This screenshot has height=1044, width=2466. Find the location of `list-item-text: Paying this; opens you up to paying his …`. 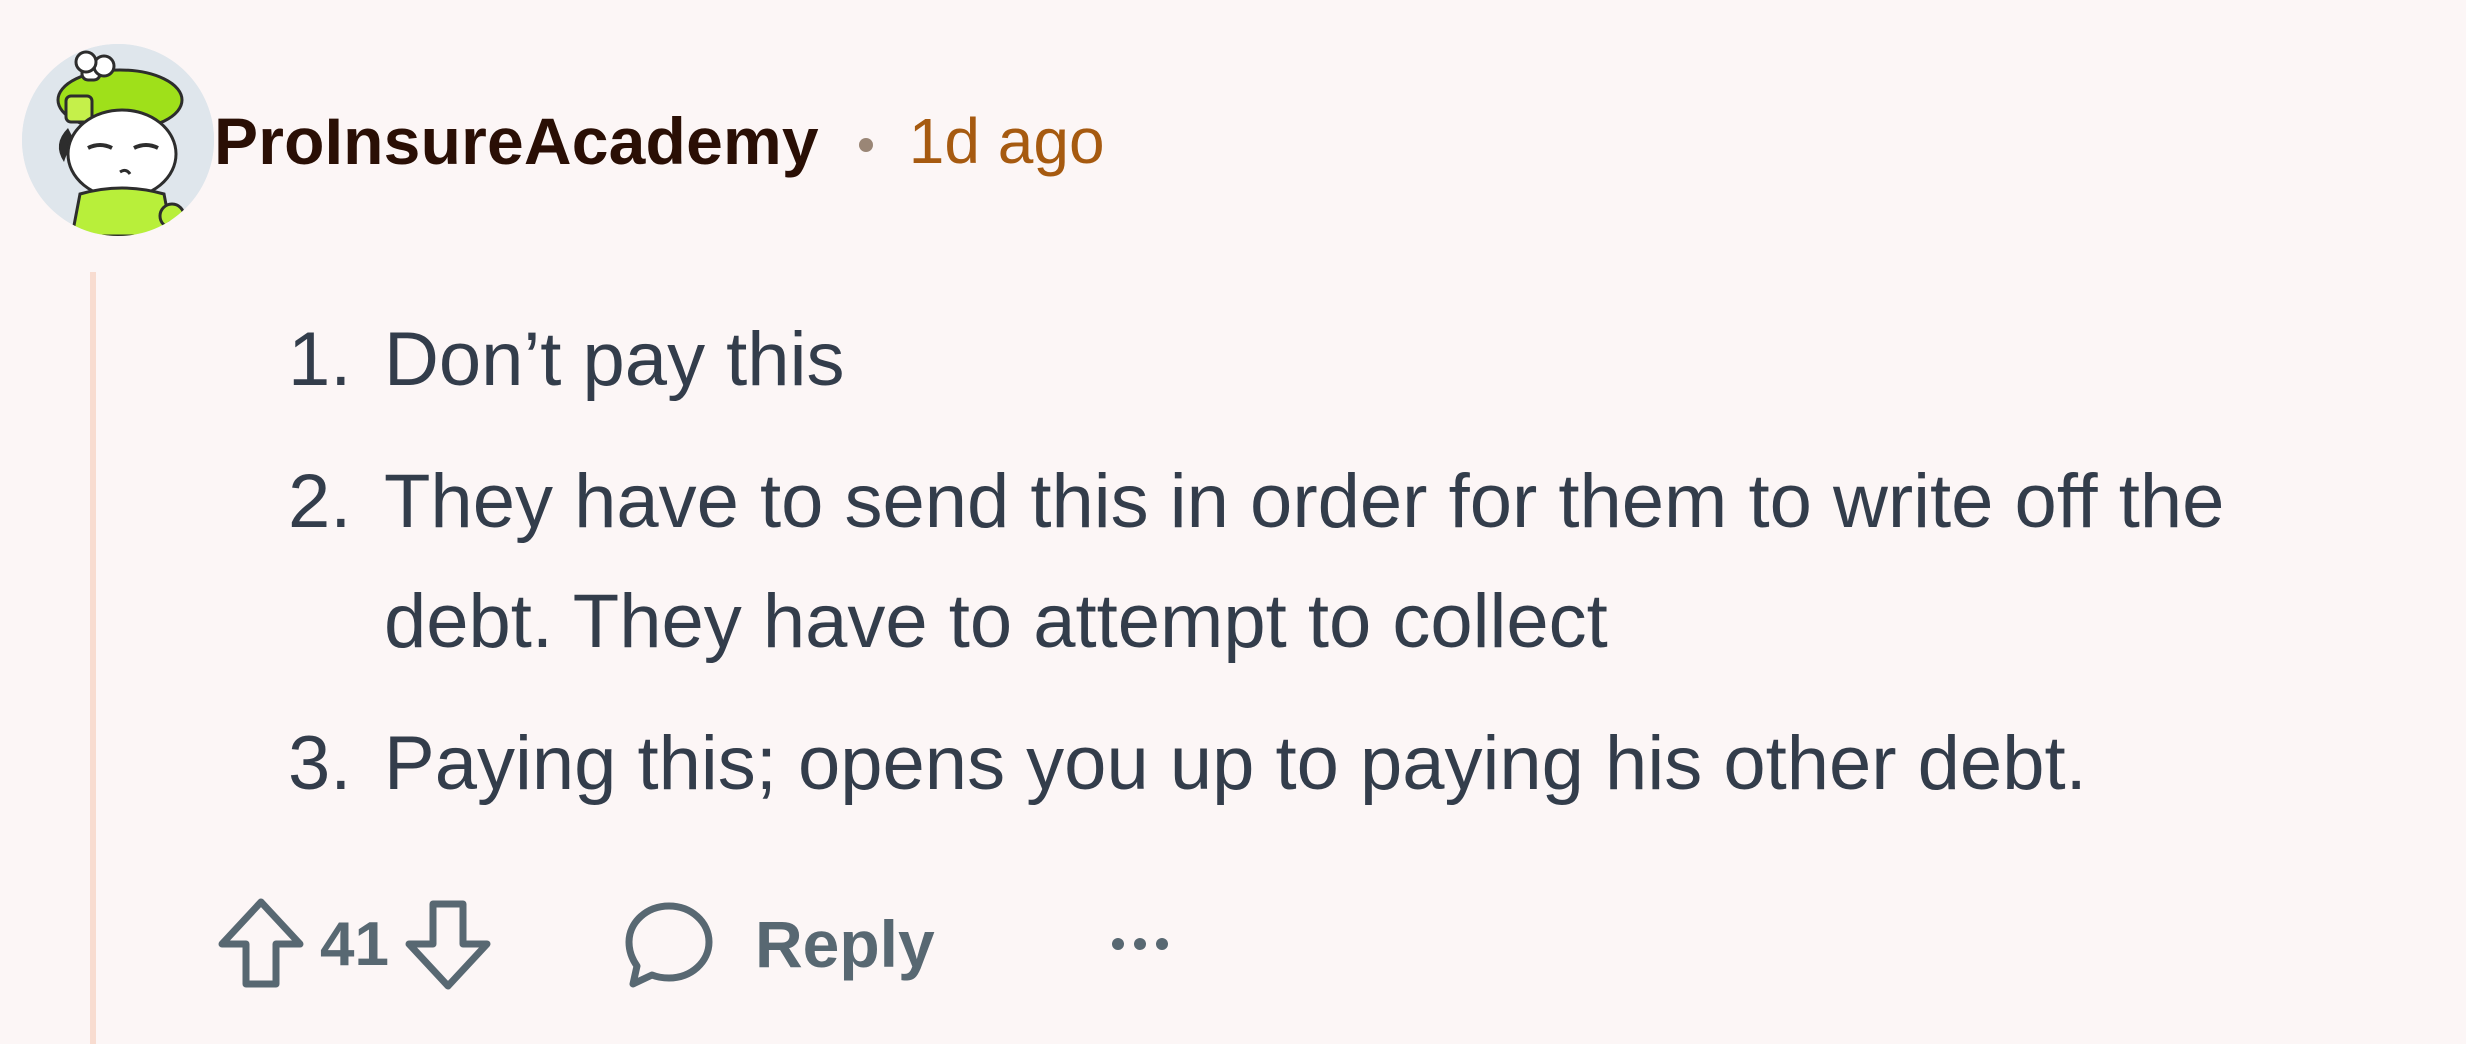

list-item-text: Paying this; opens you up to paying his … is located at coordinates (1235, 763).